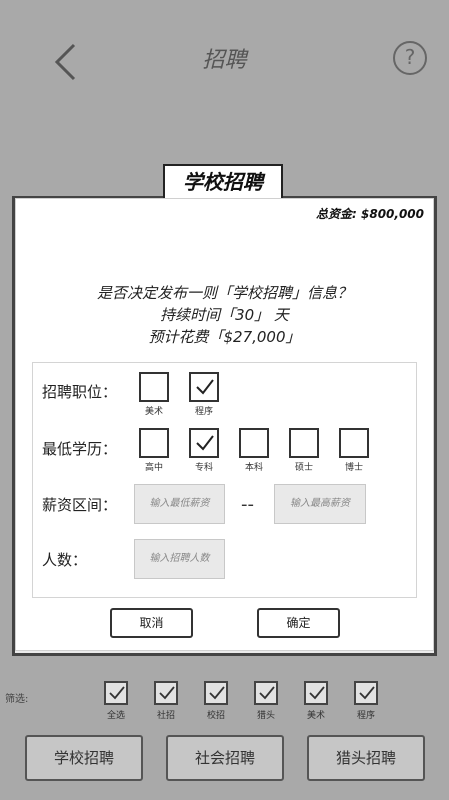 This screenshot has width=449, height=800. I want to click on edu-college-checkbox, so click(204, 443).